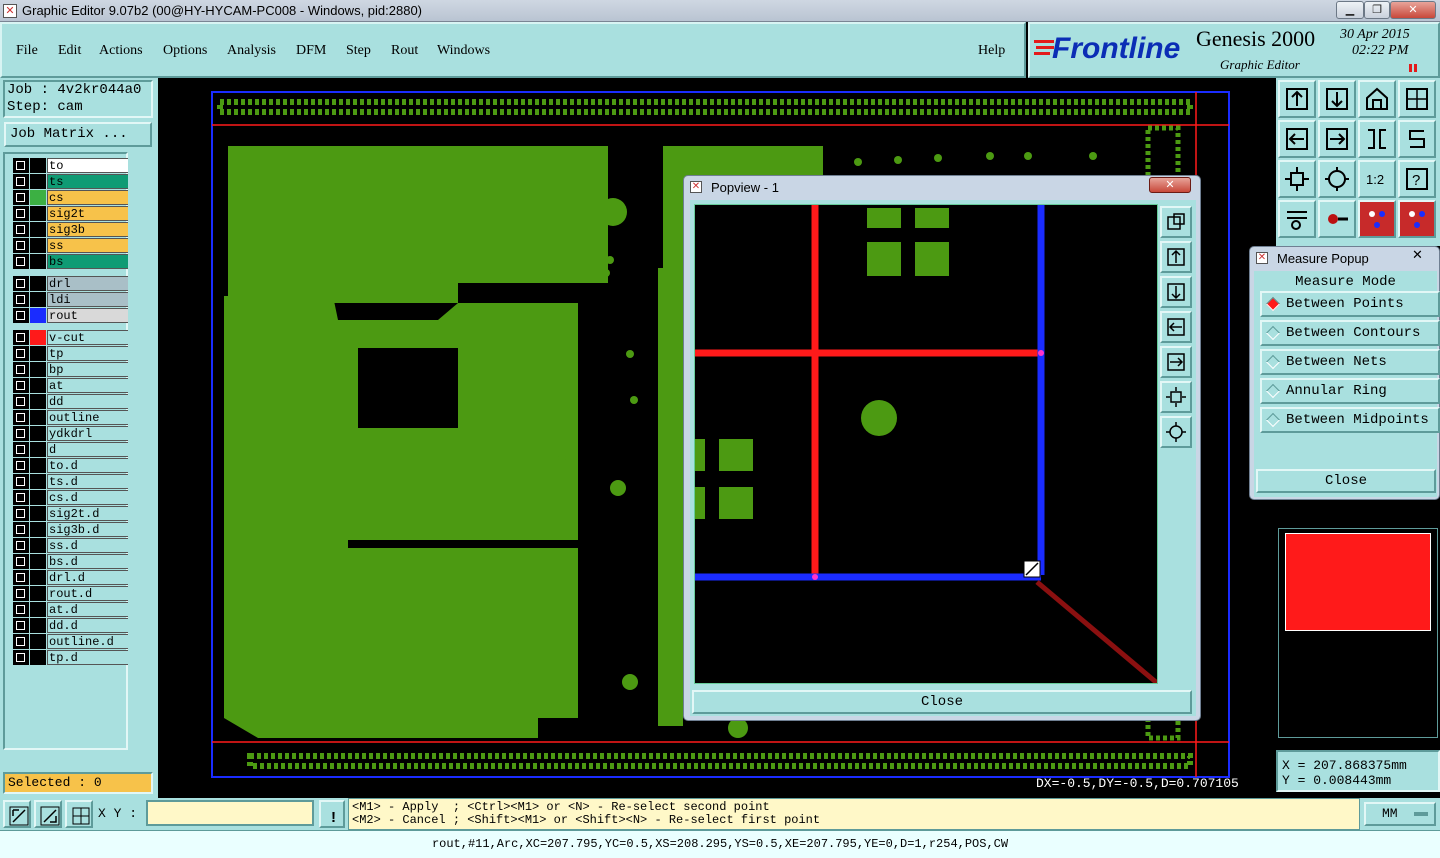 This screenshot has height=858, width=1440. What do you see at coordinates (71, 641) in the screenshot?
I see `layer-row-outline-d: outline.d` at bounding box center [71, 641].